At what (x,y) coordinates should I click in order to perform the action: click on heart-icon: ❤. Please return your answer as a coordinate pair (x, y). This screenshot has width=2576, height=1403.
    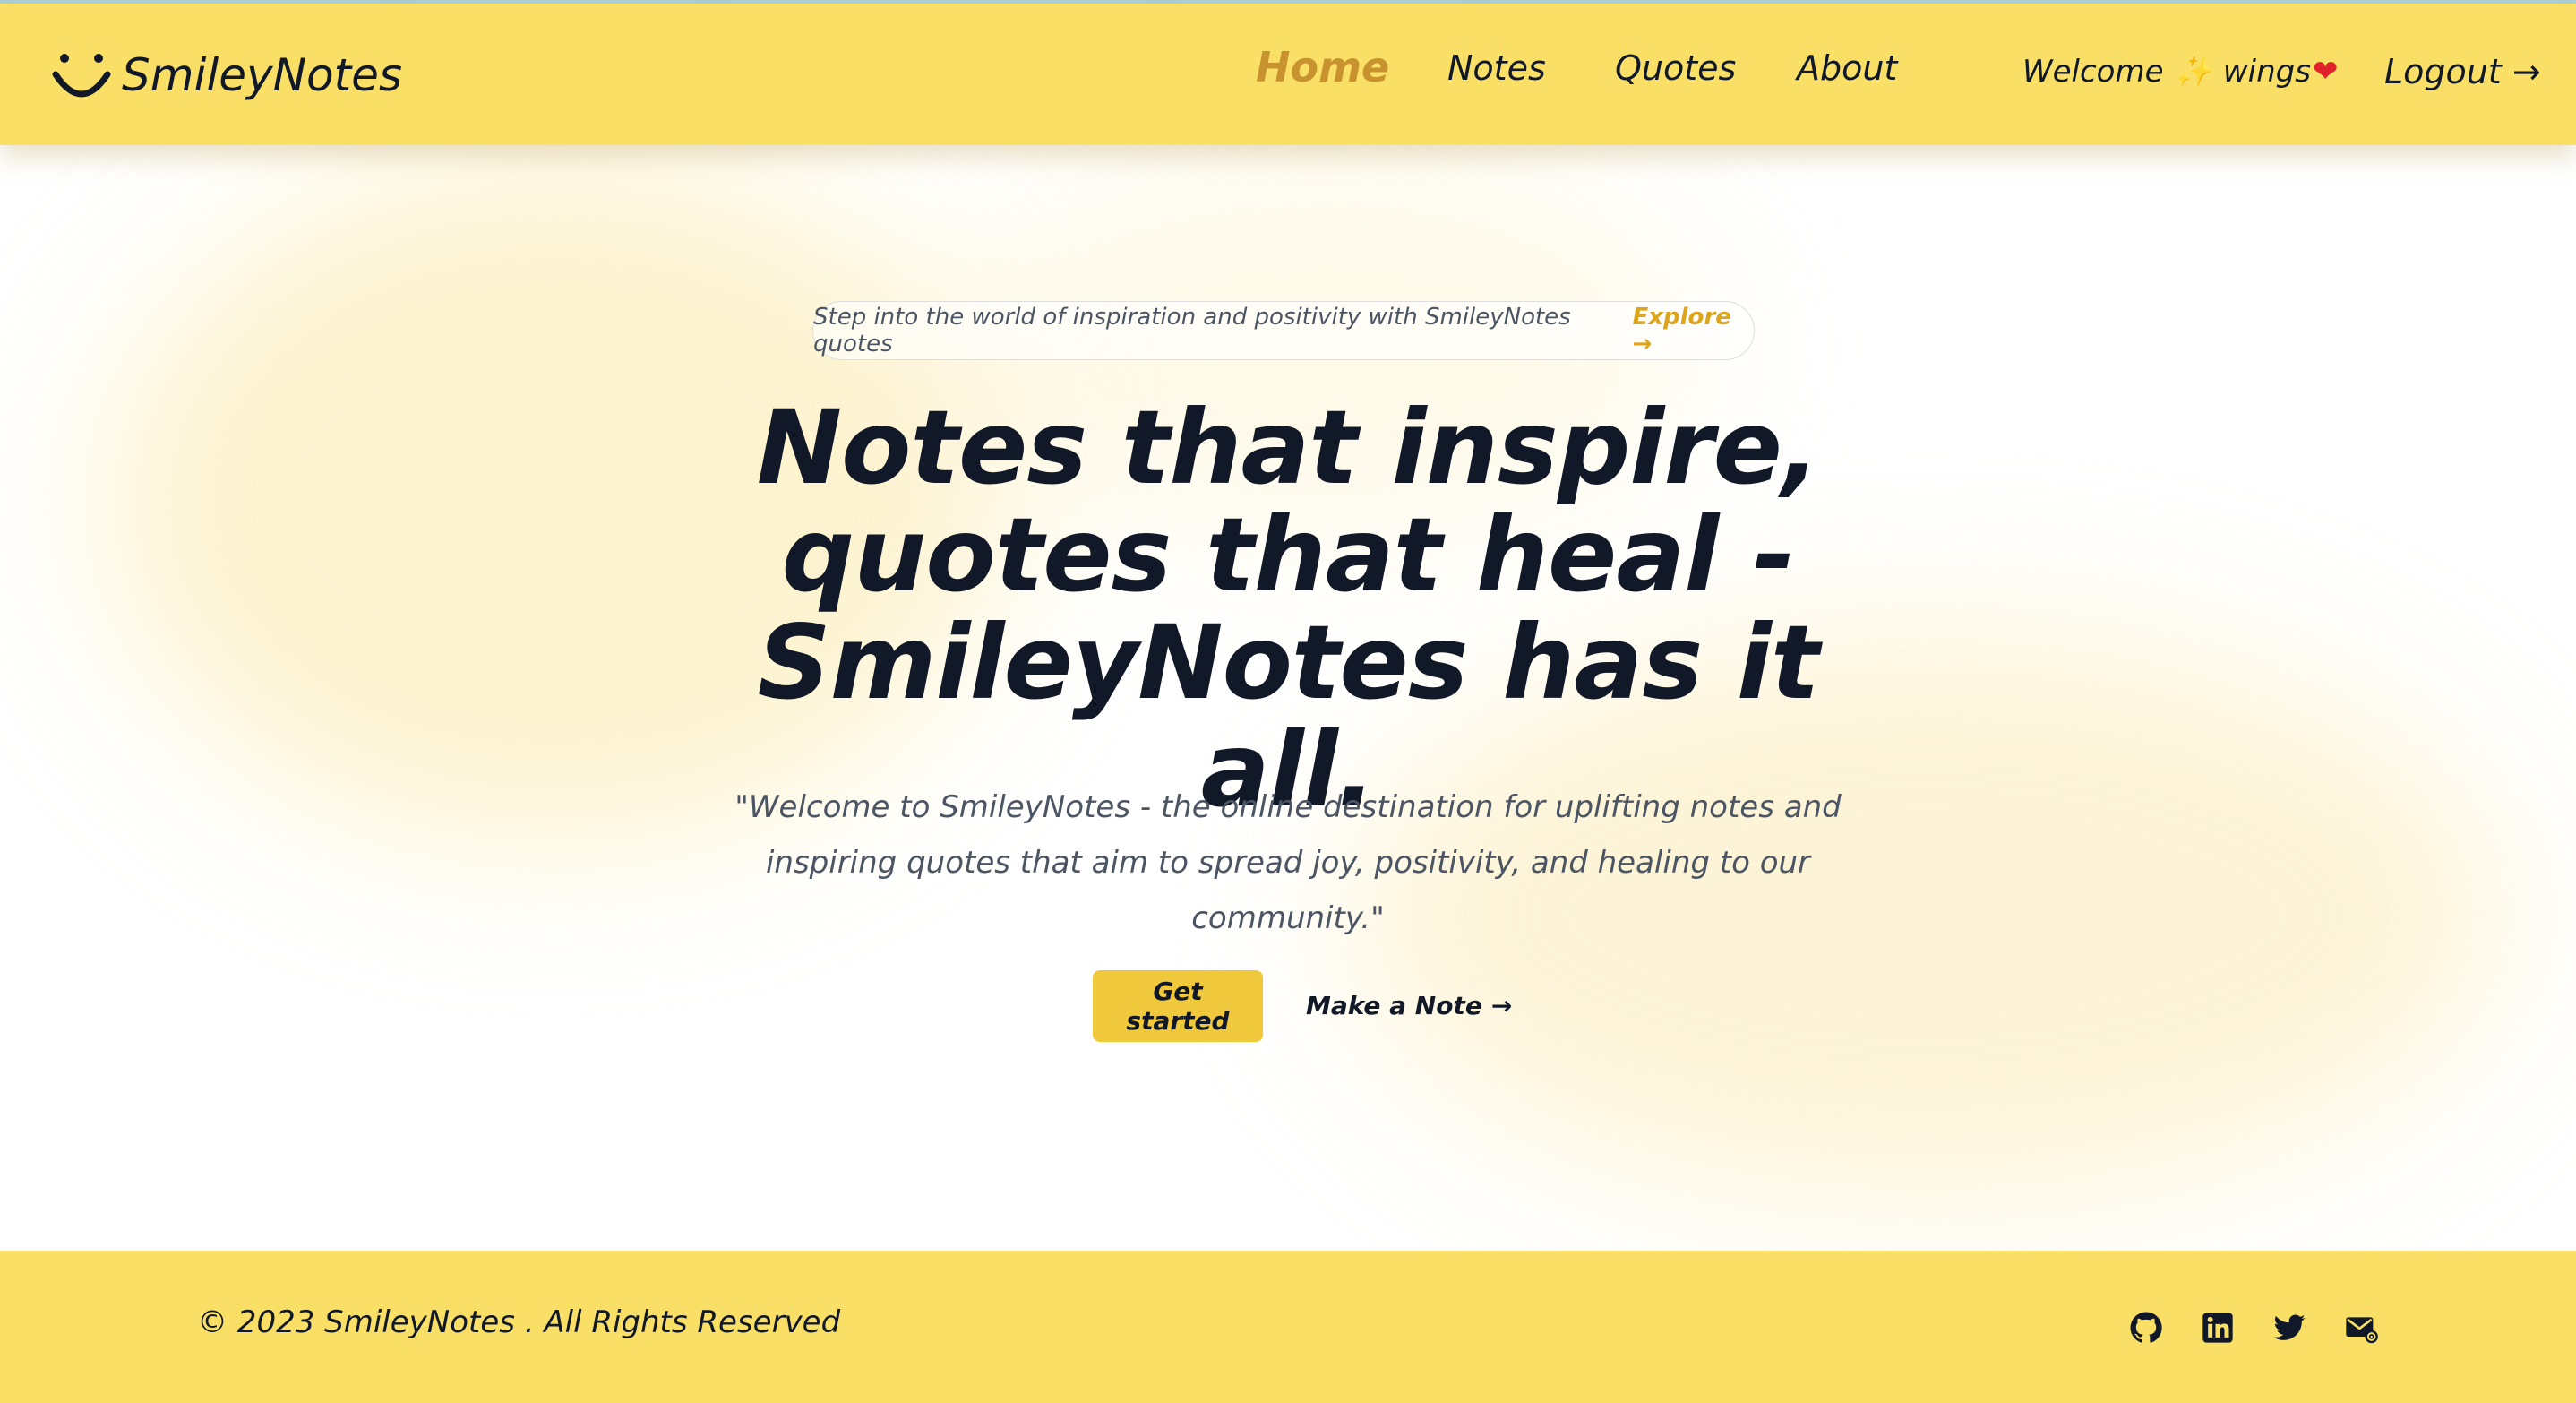
    Looking at the image, I should click on (2325, 72).